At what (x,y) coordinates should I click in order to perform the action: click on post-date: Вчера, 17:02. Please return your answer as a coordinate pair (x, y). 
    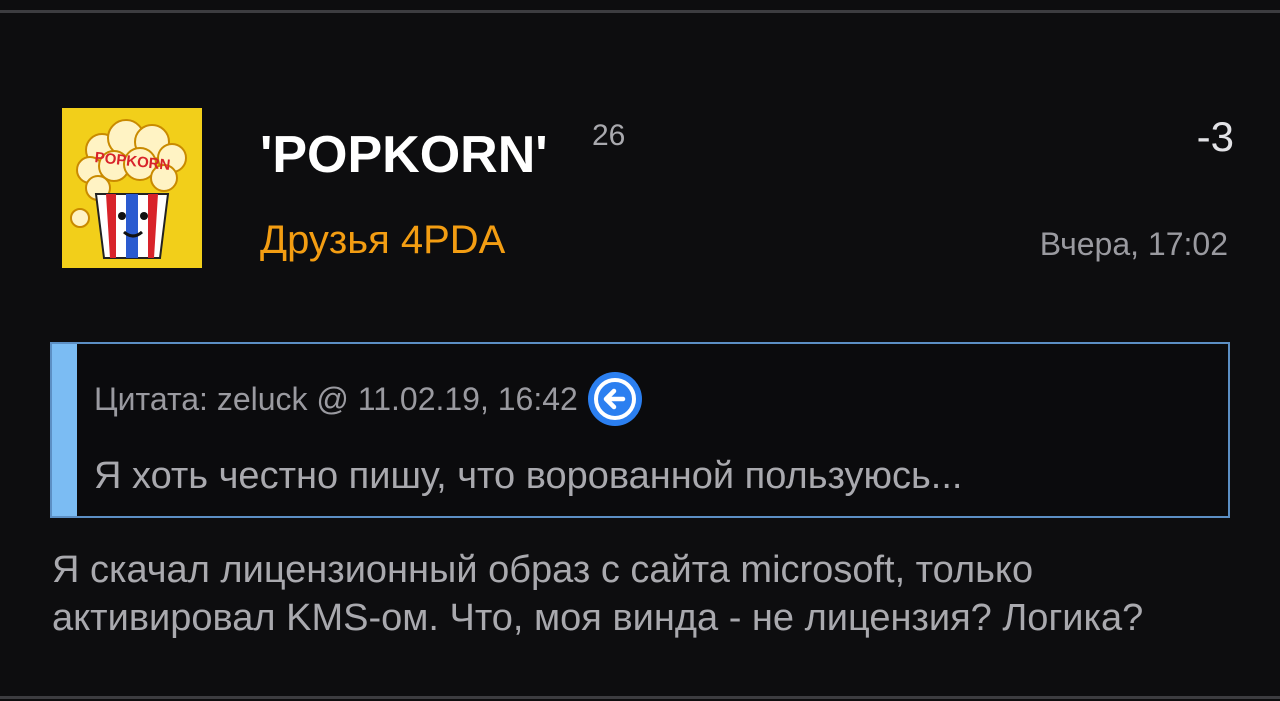
    Looking at the image, I should click on (1133, 244).